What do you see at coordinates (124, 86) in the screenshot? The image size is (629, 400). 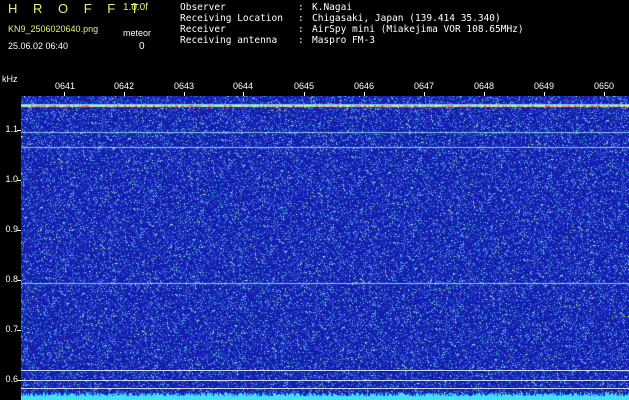 I see `x-tick-label: 0642` at bounding box center [124, 86].